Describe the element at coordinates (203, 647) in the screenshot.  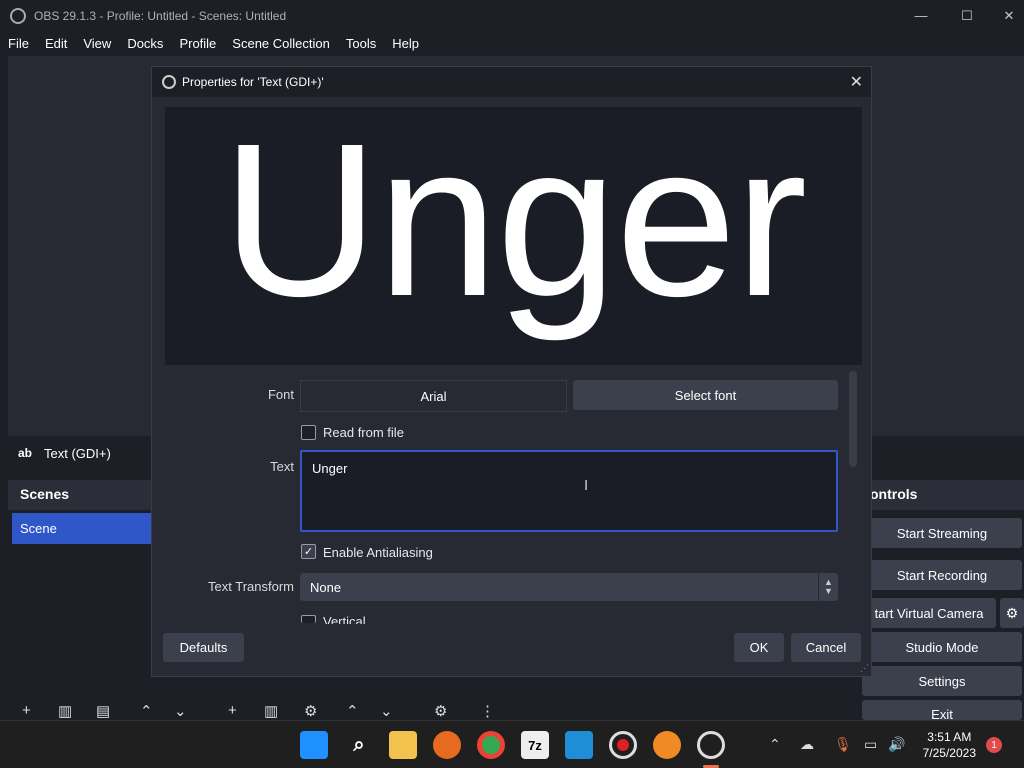
I see `defaults-button: Defaults` at that location.